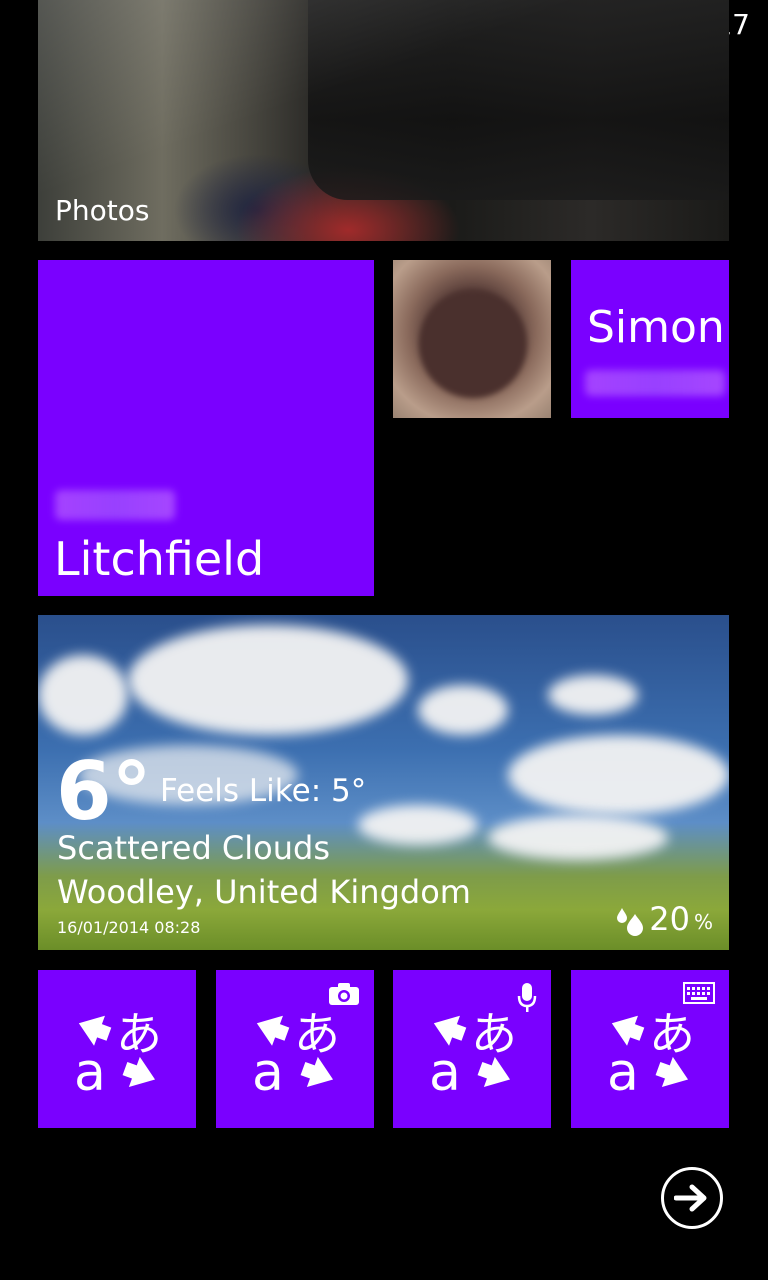 The image size is (768, 1280). Describe the element at coordinates (344, 994) in the screenshot. I see `camera-icon` at that location.